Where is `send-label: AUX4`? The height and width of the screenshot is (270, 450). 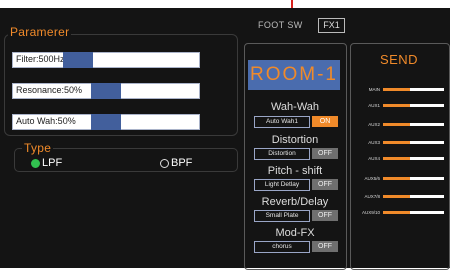 send-label: AUX4 is located at coordinates (374, 158).